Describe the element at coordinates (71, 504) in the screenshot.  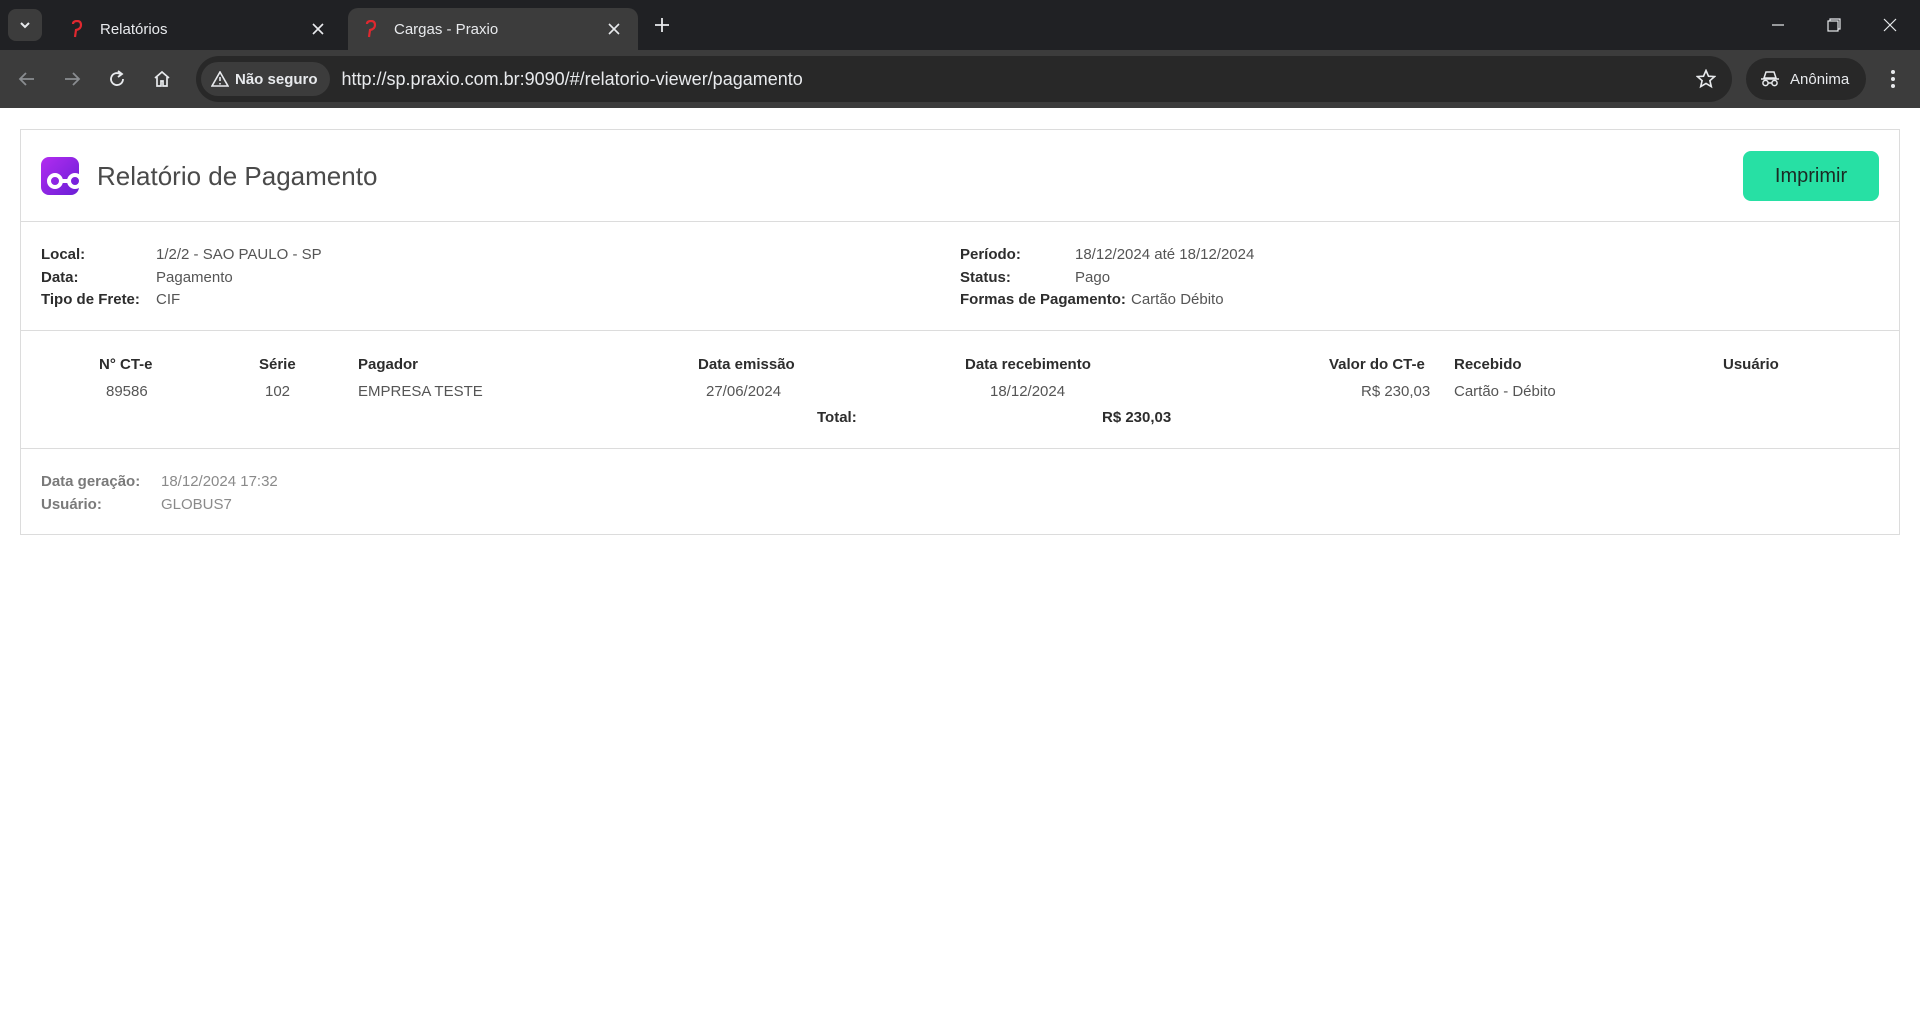
I see `footer-label: Usuário:` at that location.